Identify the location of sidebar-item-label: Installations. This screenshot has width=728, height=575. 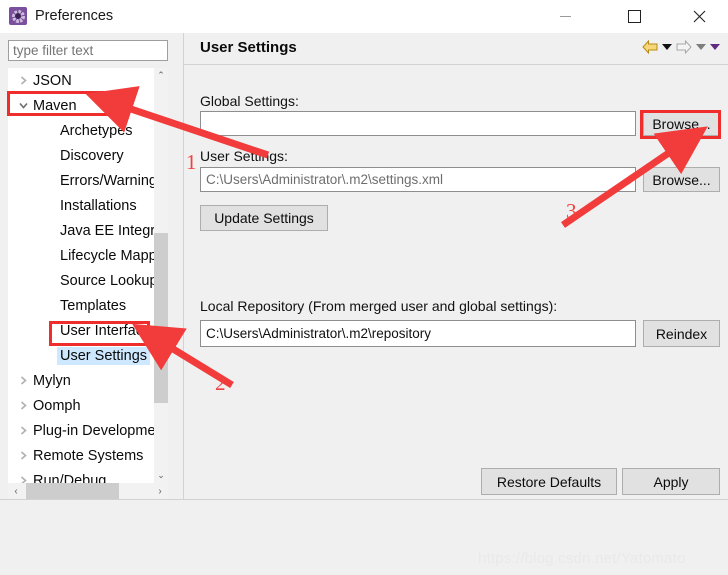
(98, 205).